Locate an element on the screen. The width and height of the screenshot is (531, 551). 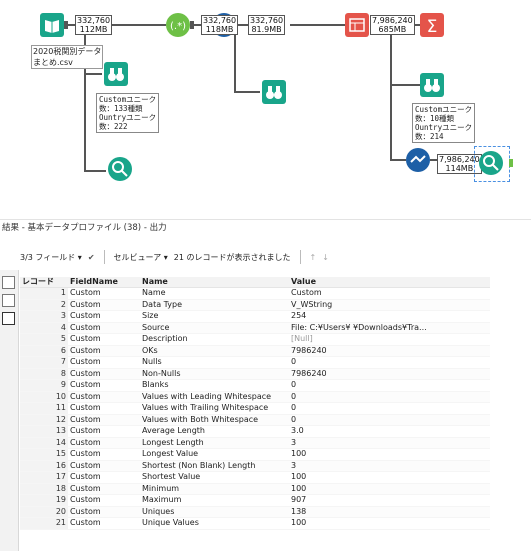
table-row: 1 Custom Name Custom is located at coordinates (255, 293).